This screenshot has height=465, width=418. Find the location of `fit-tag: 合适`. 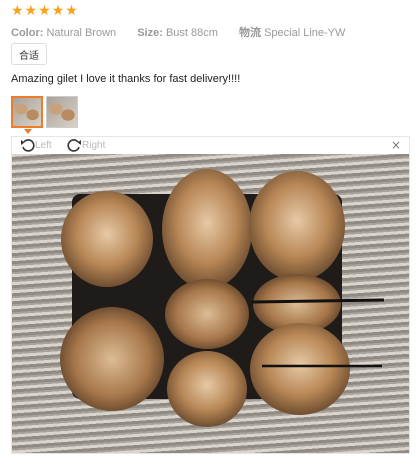

fit-tag: 合适 is located at coordinates (29, 54).